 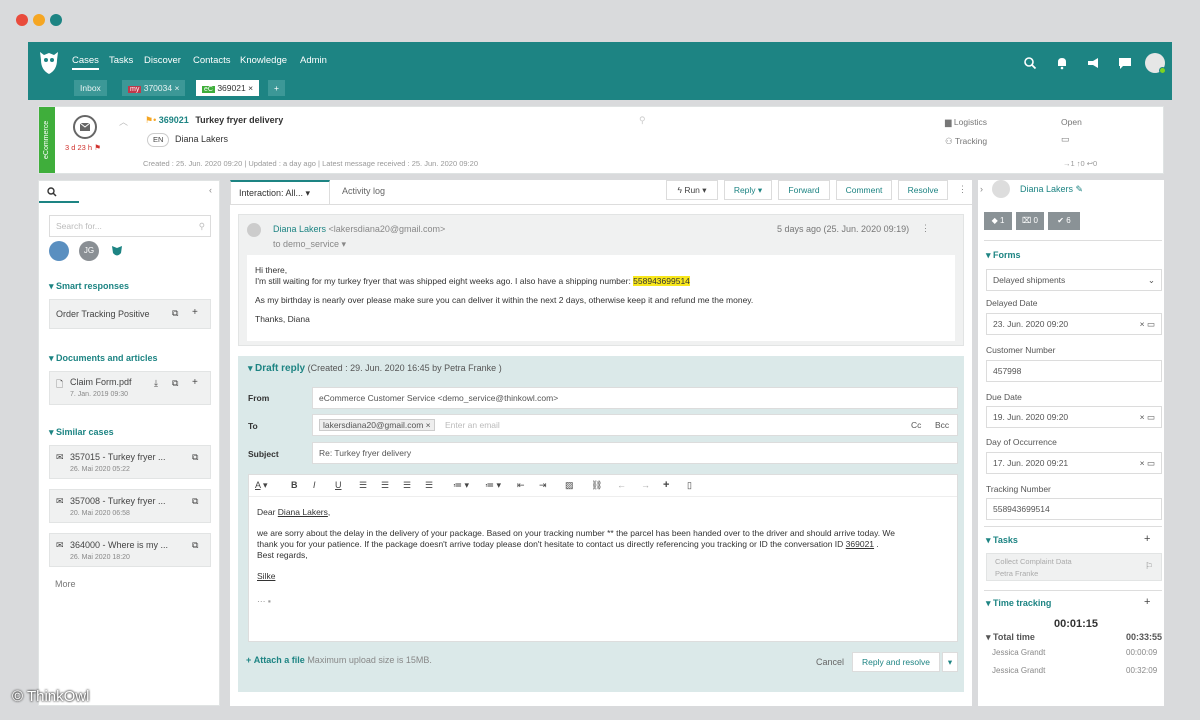 I want to click on smart-responses-header: ▾ Smart responses, so click(x=89, y=286).